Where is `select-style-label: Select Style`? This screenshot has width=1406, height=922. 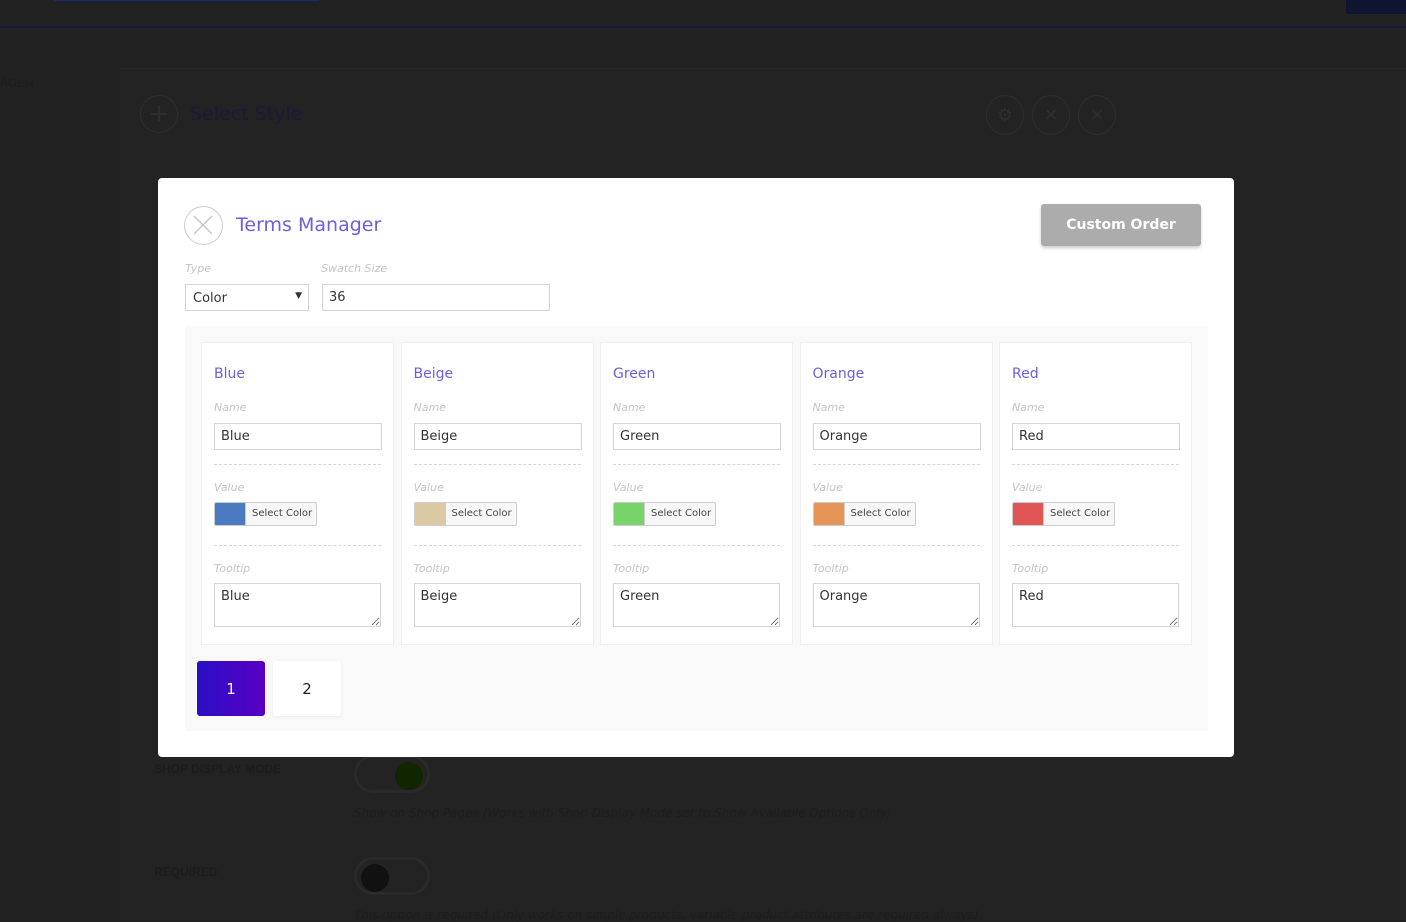 select-style-label: Select Style is located at coordinates (246, 114).